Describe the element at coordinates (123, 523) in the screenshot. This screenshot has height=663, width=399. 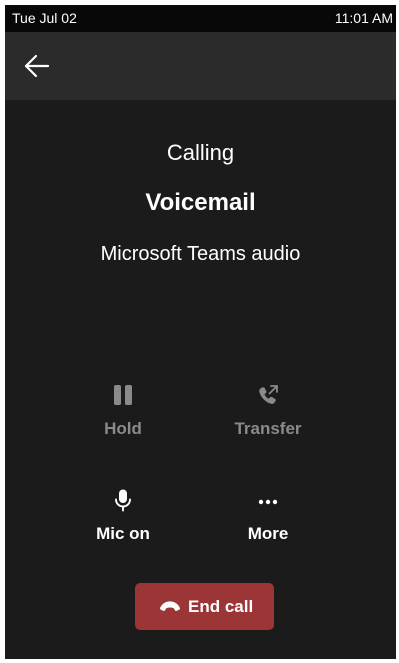
I see `mic-button: Mic on` at that location.